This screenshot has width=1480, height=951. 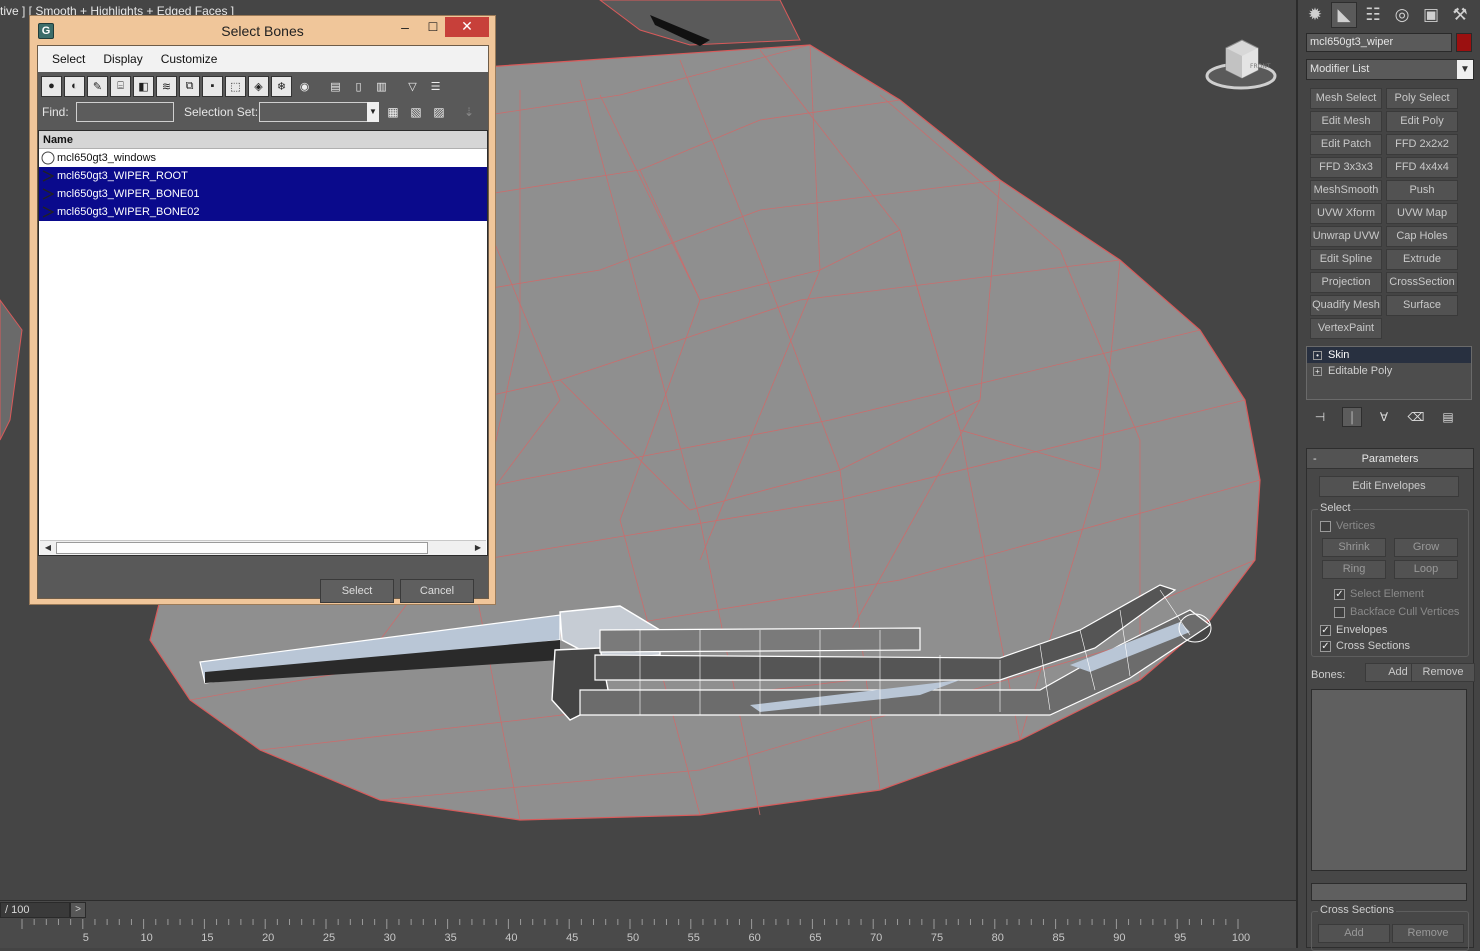 What do you see at coordinates (78, 910) in the screenshot?
I see `time-next-button: >` at bounding box center [78, 910].